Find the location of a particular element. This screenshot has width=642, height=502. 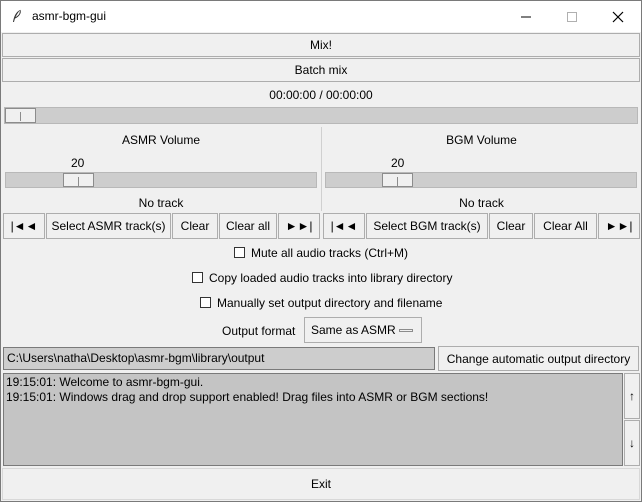

output-format-label: Output format is located at coordinates (259, 331).